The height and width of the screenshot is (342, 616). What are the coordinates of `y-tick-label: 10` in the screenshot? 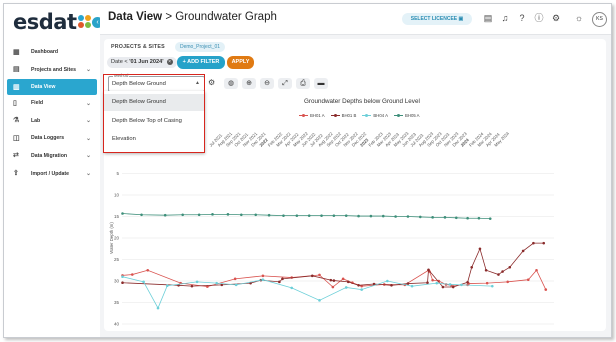 It's located at (117, 195).